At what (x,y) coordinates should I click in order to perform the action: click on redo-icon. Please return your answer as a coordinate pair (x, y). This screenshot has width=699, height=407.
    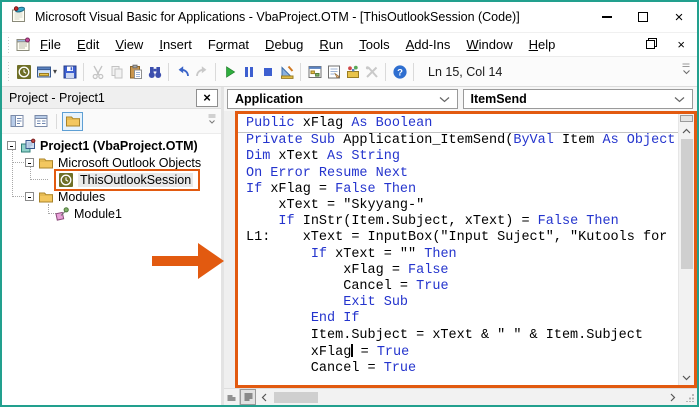
    Looking at the image, I should click on (202, 72).